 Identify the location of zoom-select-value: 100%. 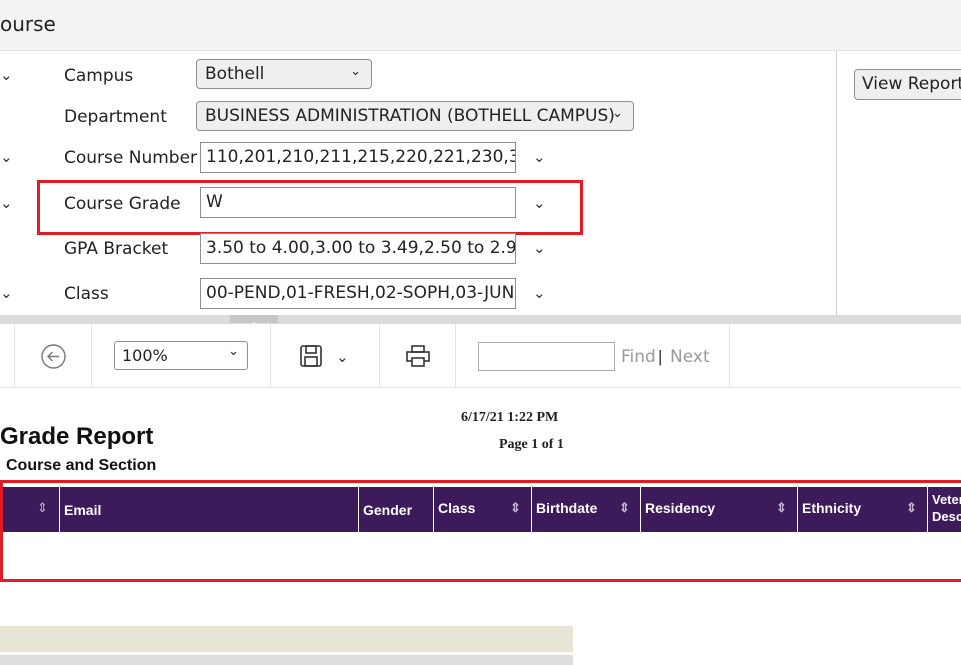
(145, 355).